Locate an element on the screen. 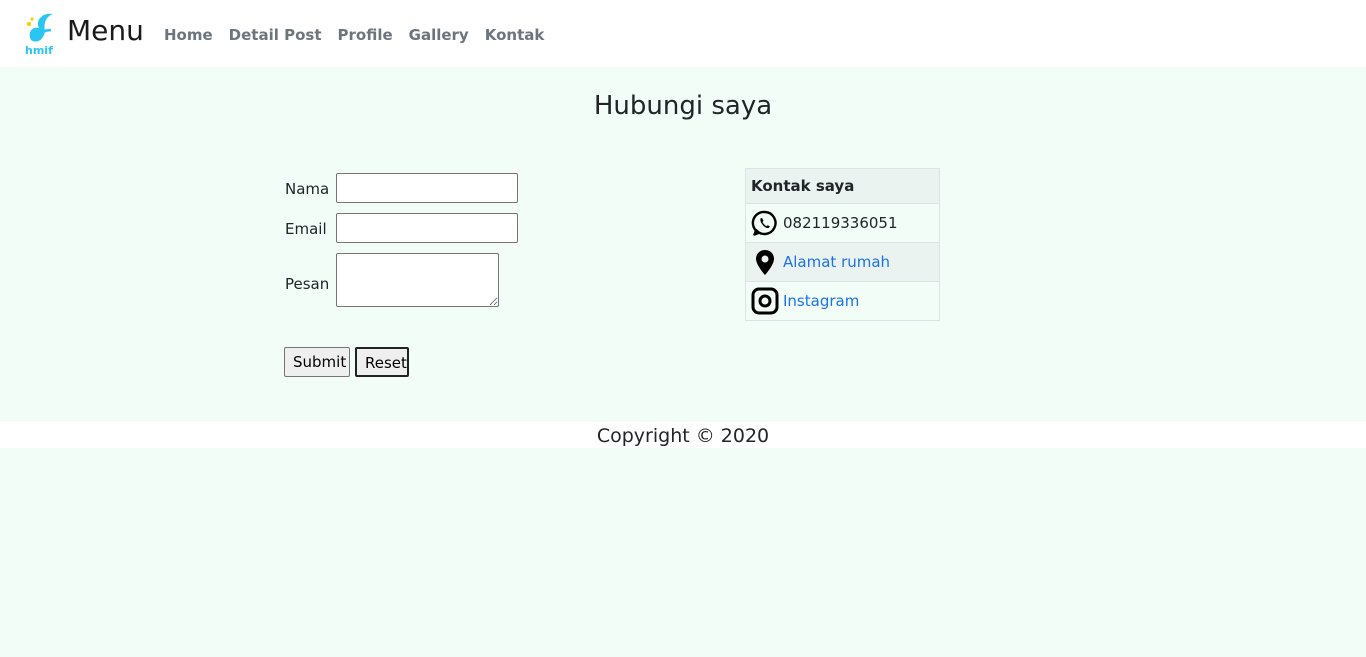 This screenshot has height=657, width=1366. navbar-brand: Menu is located at coordinates (105, 31).